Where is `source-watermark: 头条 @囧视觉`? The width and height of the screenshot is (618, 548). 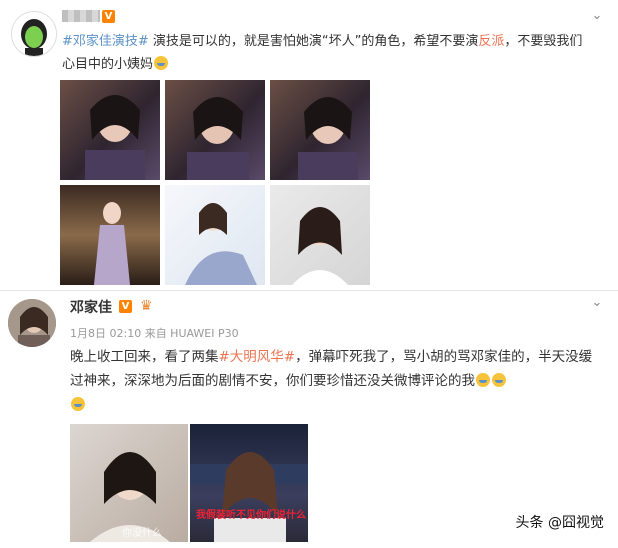 source-watermark: 头条 @囧视觉 is located at coordinates (559, 523).